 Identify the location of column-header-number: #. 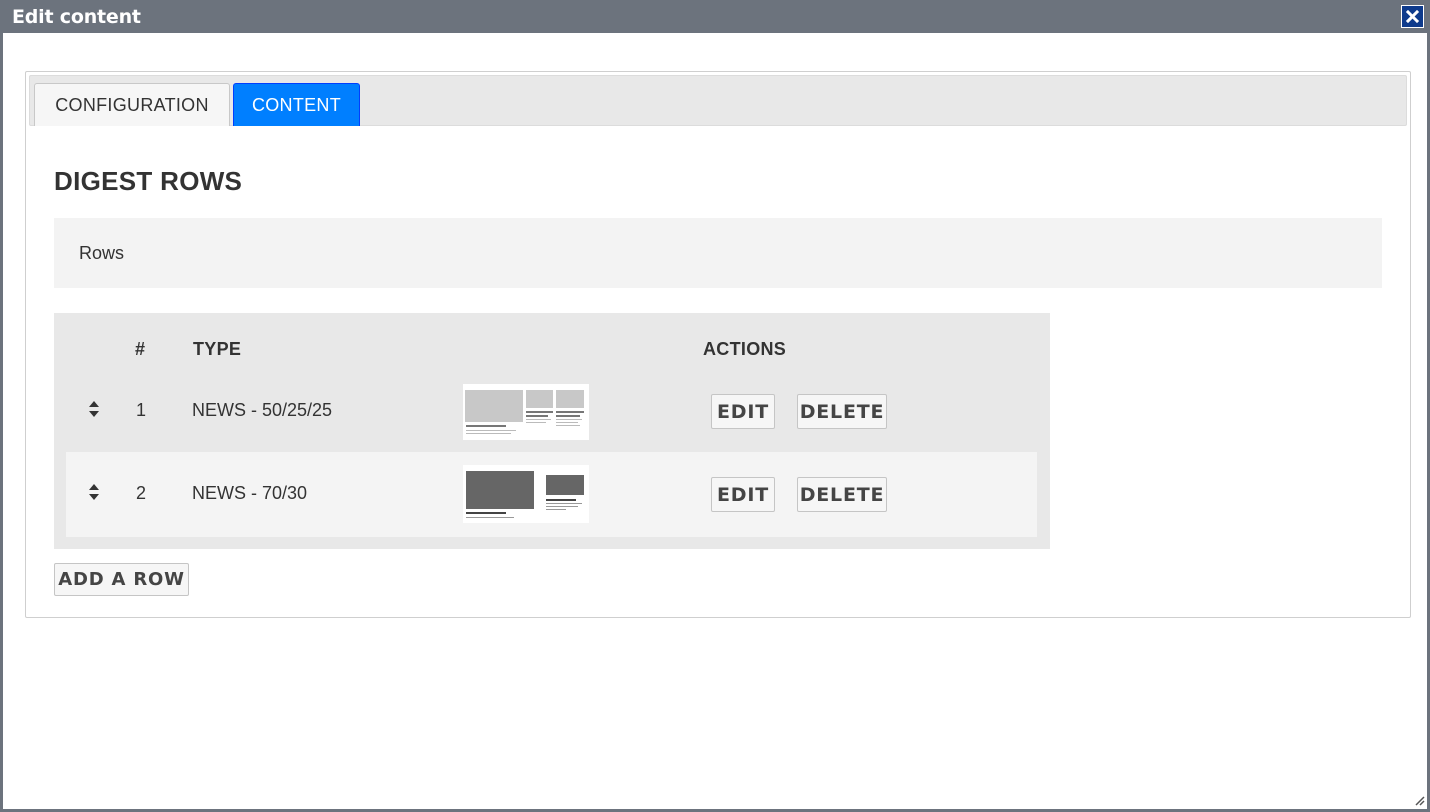
(140, 349).